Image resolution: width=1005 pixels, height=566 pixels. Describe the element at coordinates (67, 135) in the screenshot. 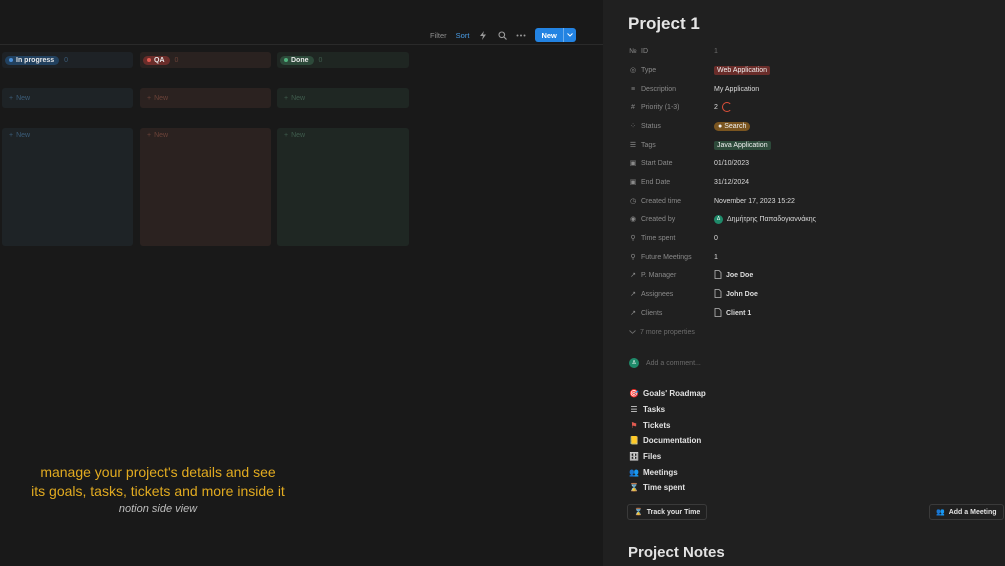

I see `group-2-in-progress-new-button: + New` at that location.